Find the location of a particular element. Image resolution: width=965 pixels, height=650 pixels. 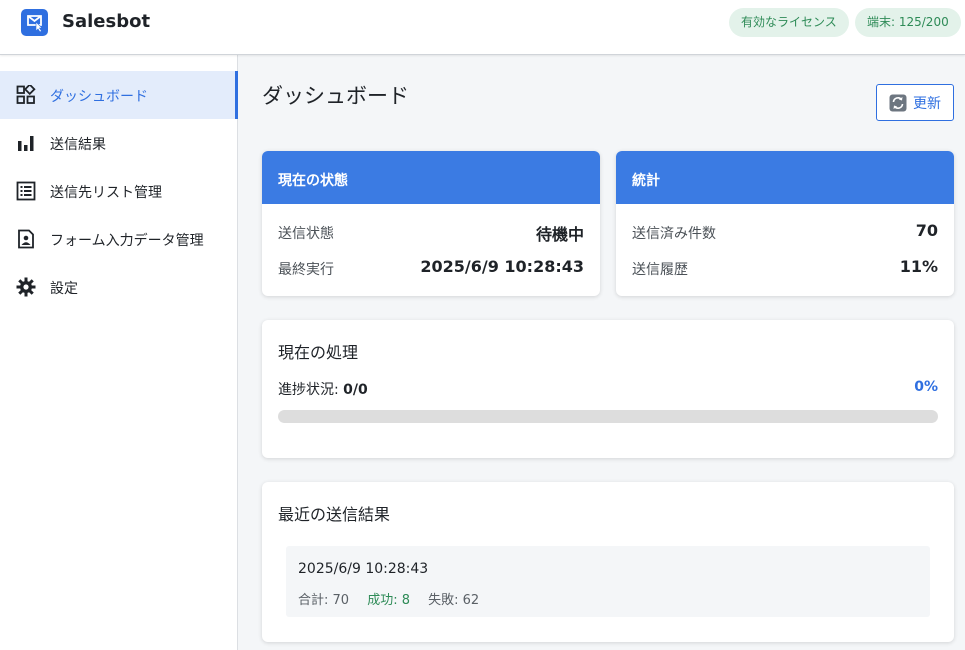

sidebar-item-label: 送信先リスト管理 is located at coordinates (106, 193).